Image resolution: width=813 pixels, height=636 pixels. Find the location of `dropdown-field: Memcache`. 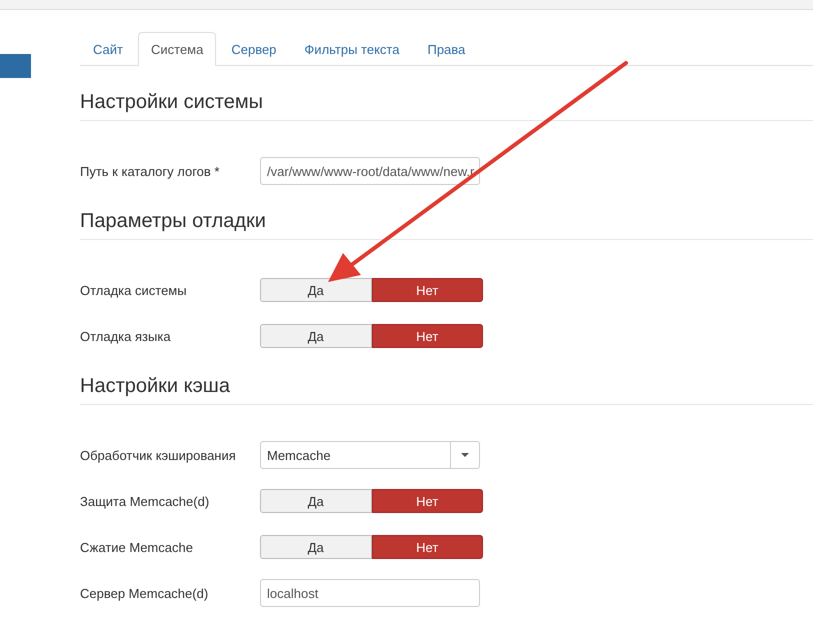

dropdown-field: Memcache is located at coordinates (370, 455).